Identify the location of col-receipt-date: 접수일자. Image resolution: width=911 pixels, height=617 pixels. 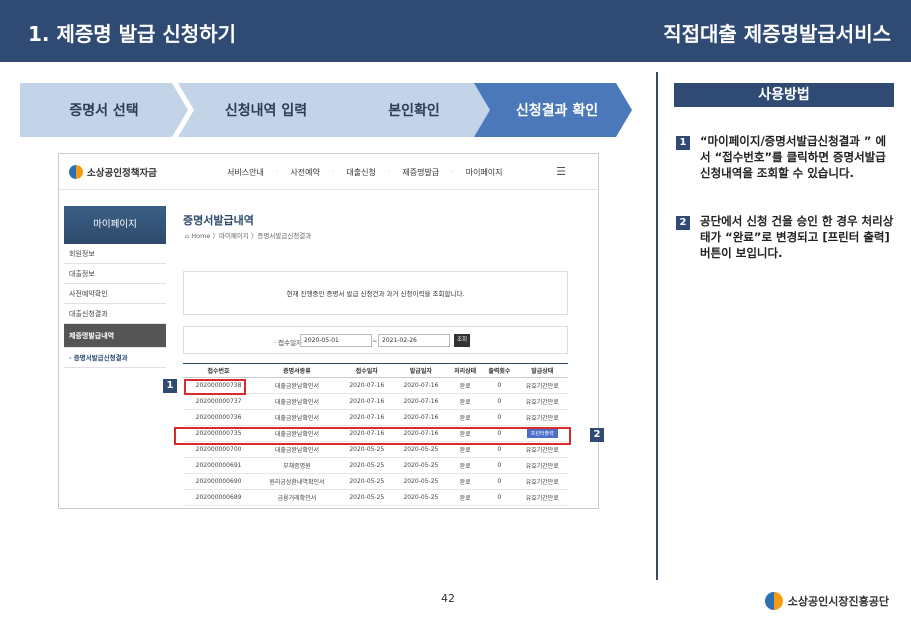
(366, 370).